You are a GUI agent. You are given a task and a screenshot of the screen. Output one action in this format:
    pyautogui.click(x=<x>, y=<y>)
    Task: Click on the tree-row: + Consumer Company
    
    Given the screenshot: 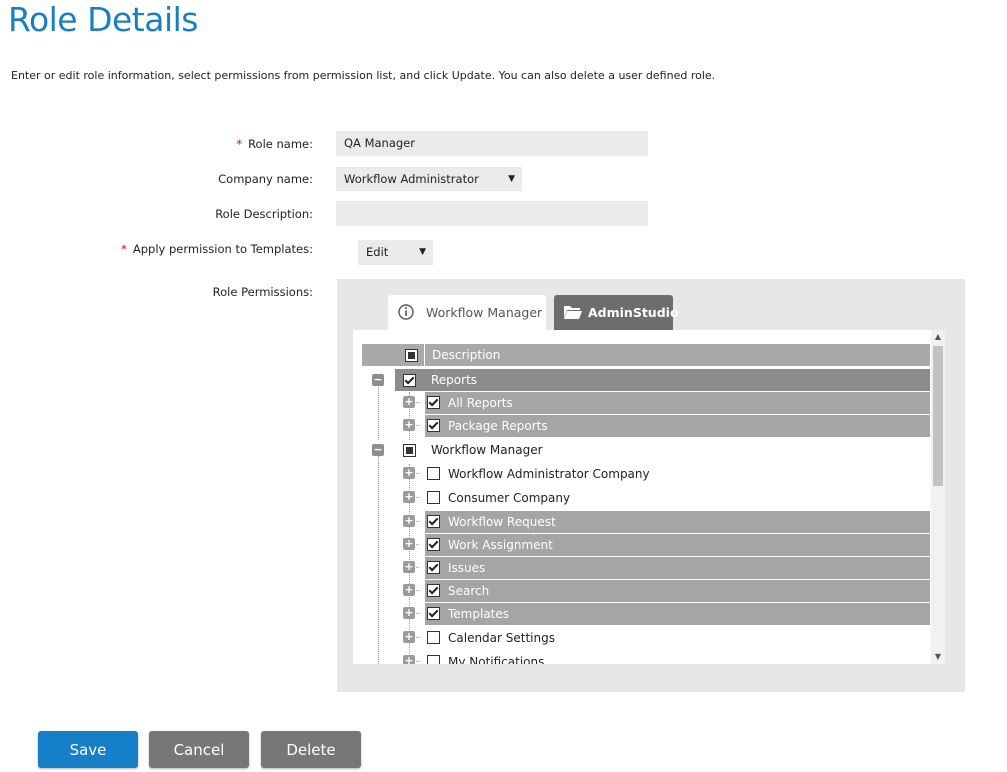 What is the action you would take?
    pyautogui.click(x=642, y=498)
    